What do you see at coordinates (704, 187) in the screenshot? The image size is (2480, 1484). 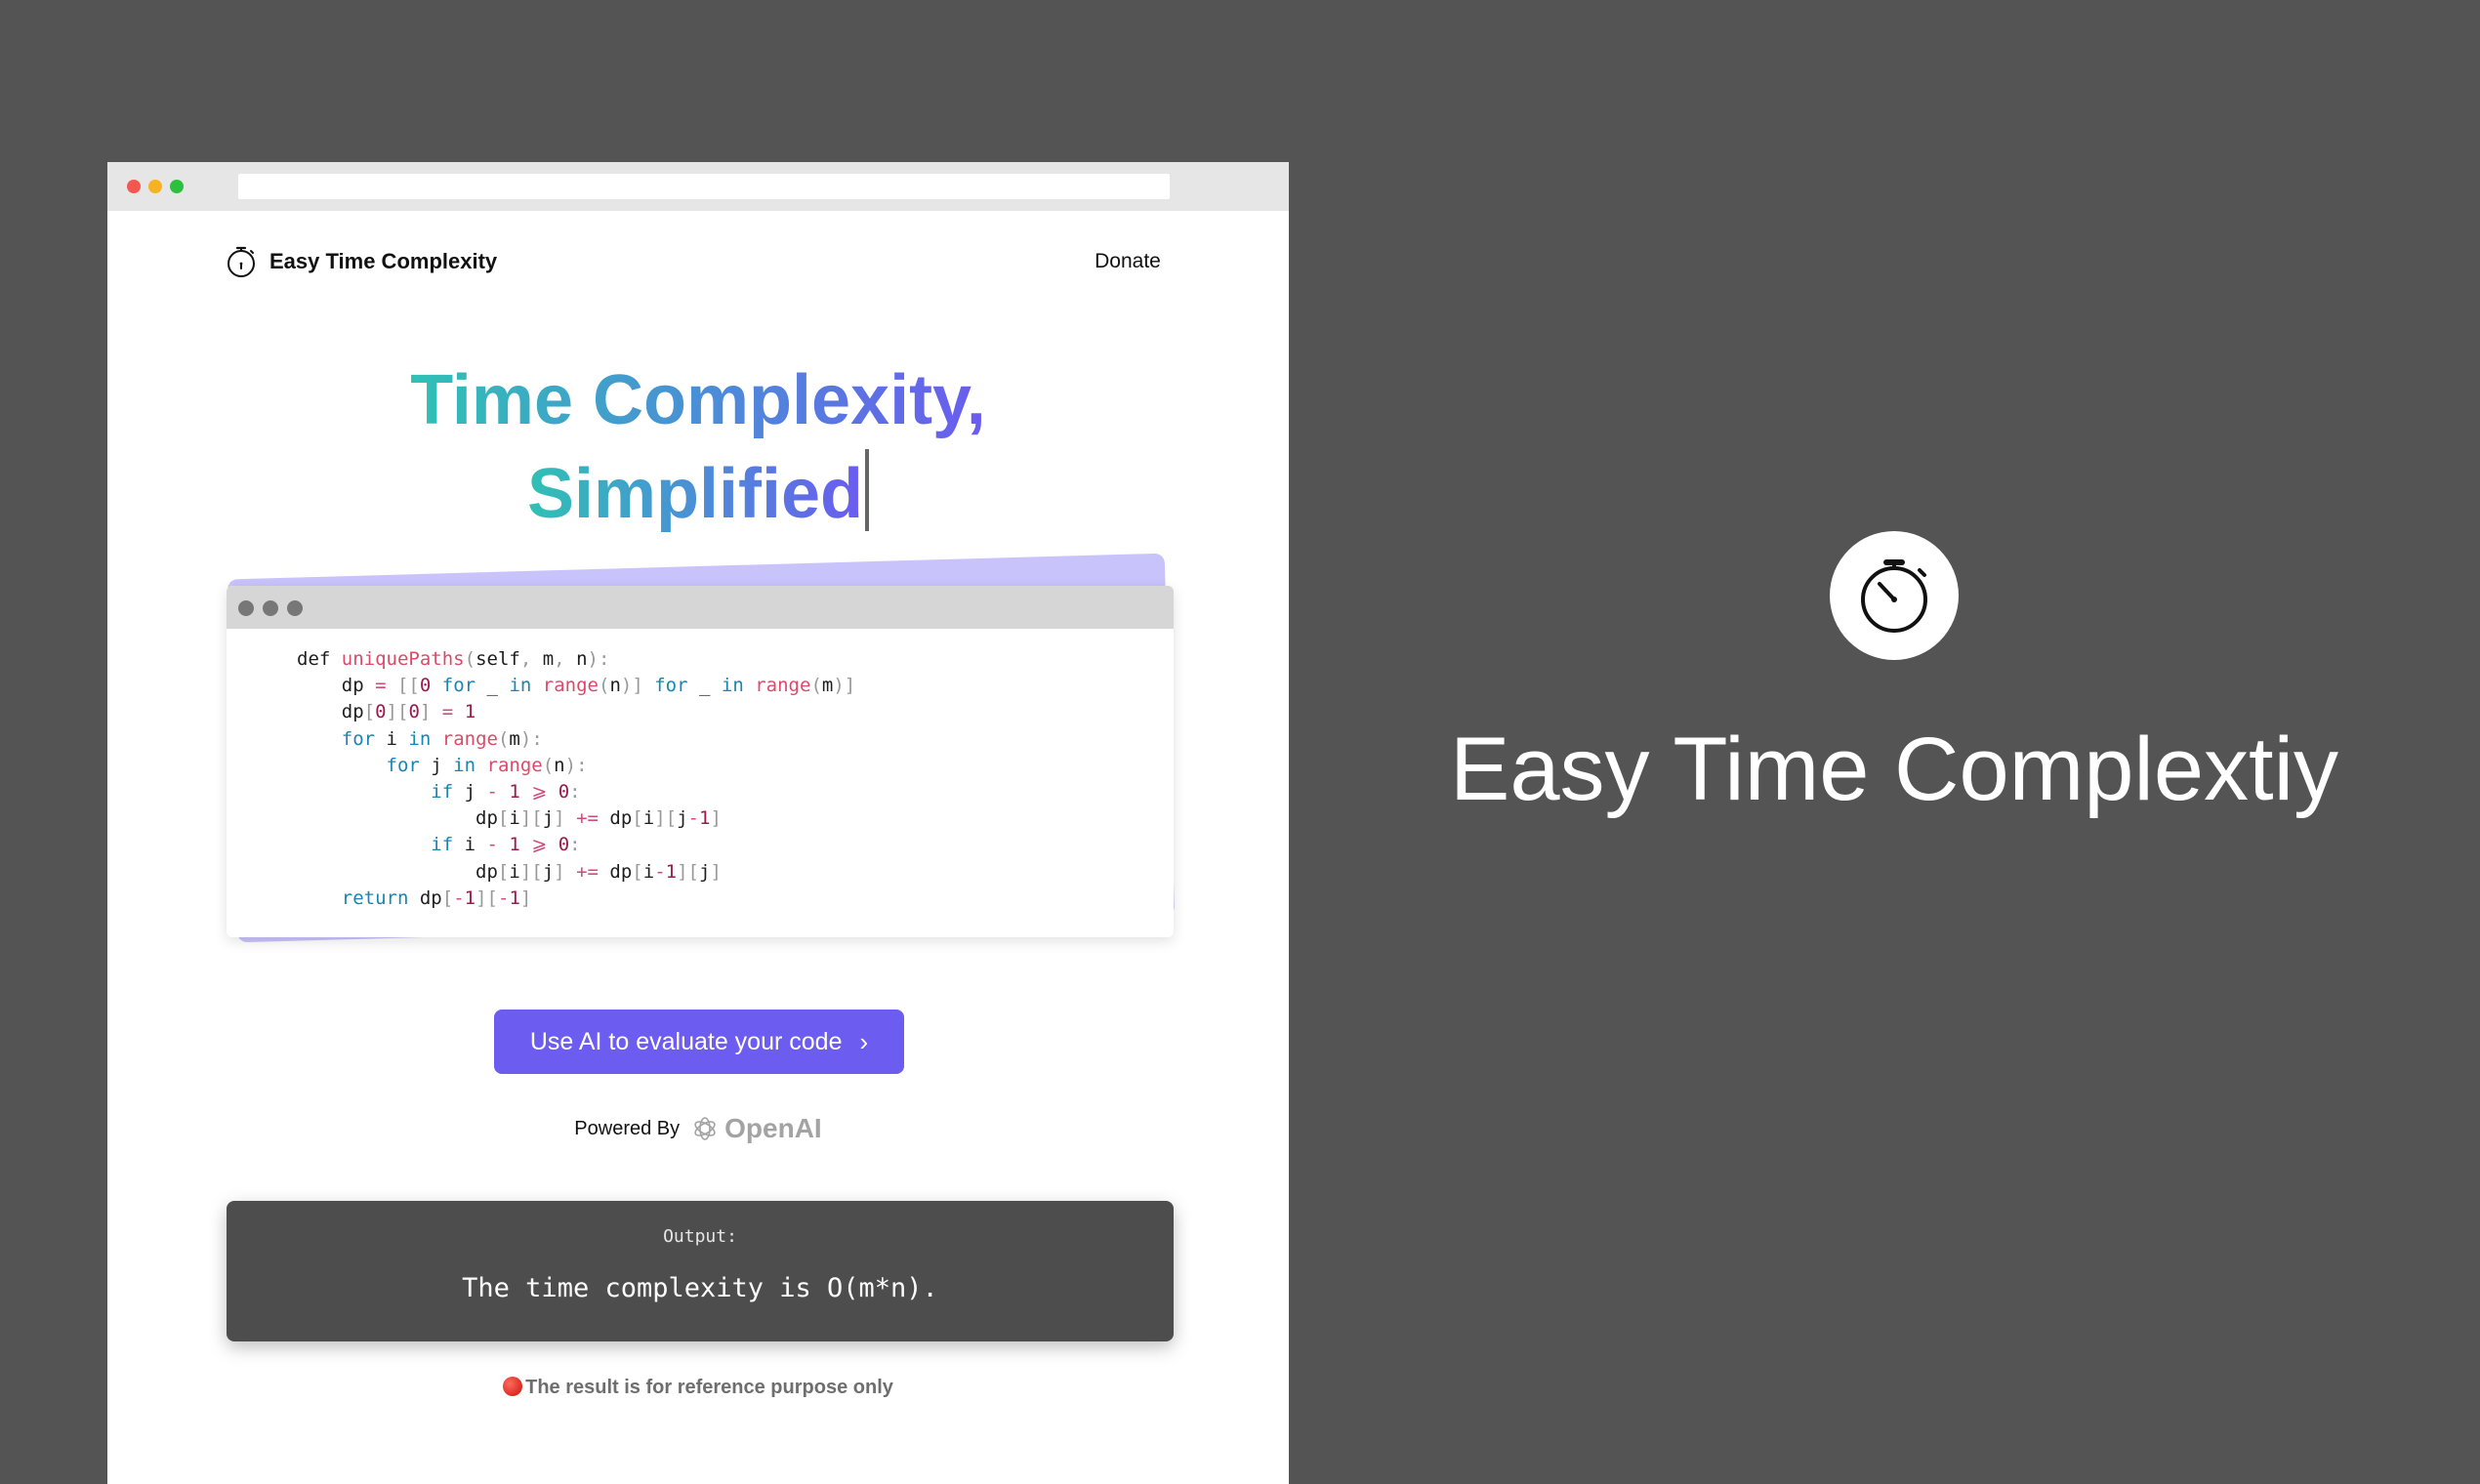 I see `address-bar` at bounding box center [704, 187].